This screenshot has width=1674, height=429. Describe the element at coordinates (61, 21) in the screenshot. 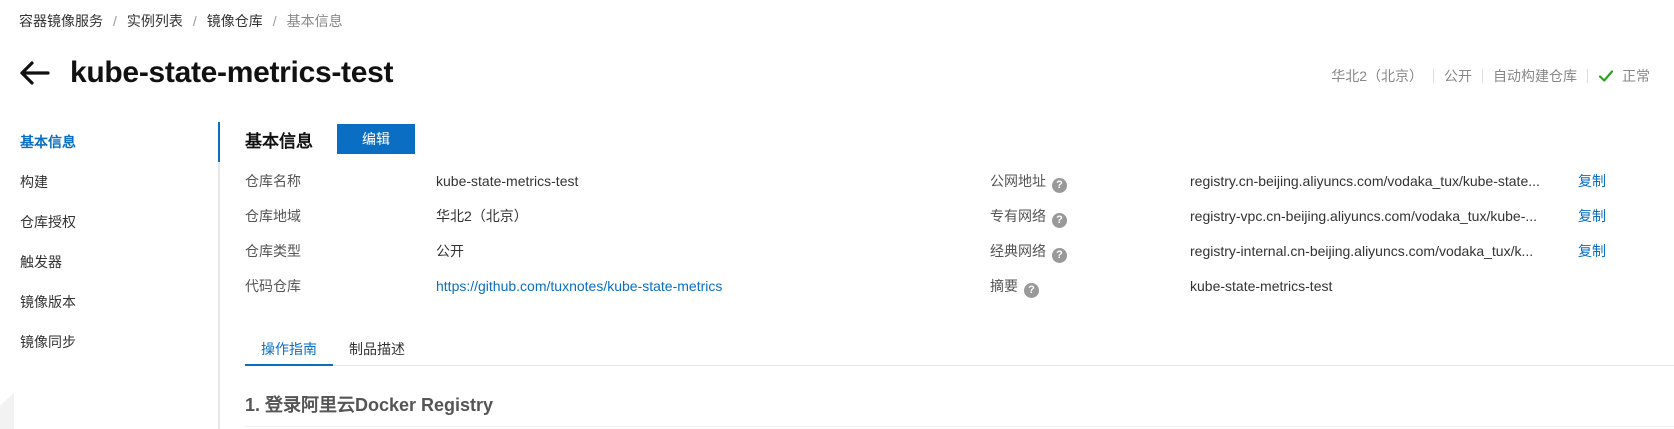

I see `breadcrumb-item-service: 容器镜像服务` at that location.